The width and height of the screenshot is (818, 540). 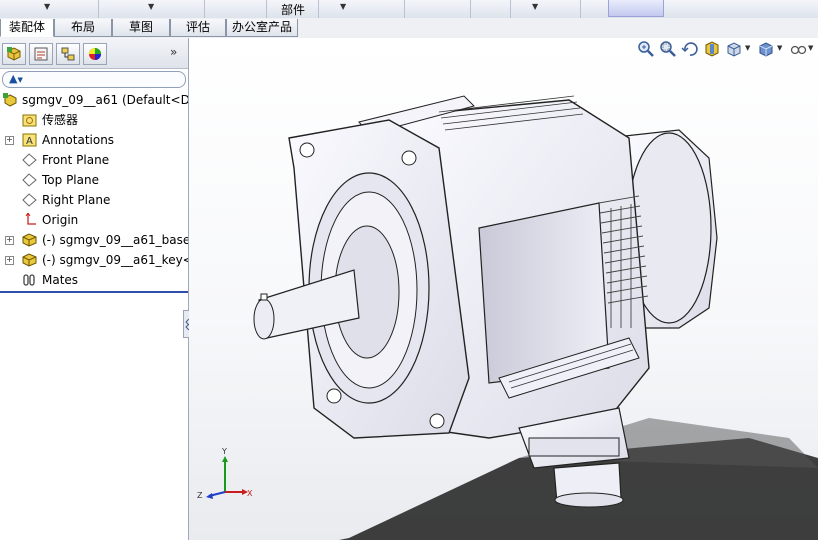 I want to click on tree-item-label: Right Plane, so click(x=76, y=200).